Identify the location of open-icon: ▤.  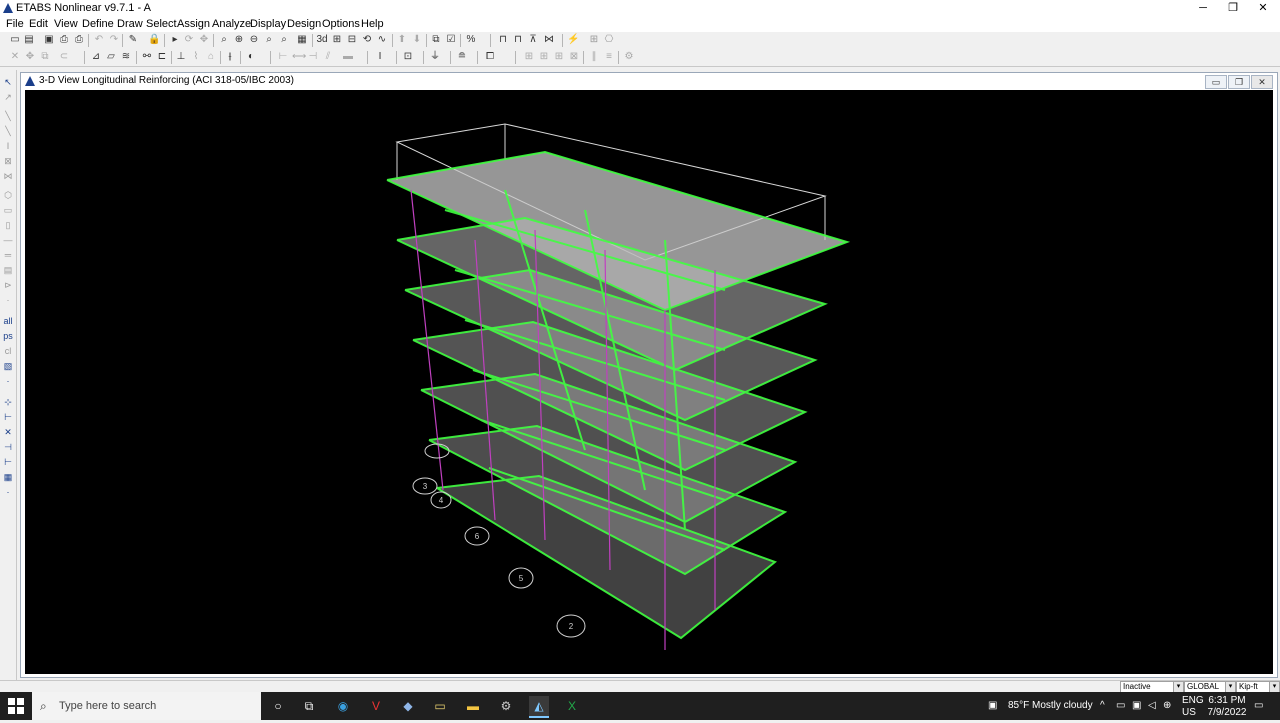
(29, 40).